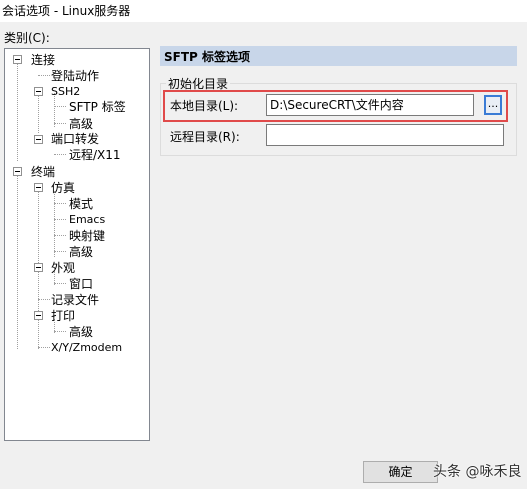 The height and width of the screenshot is (489, 527). What do you see at coordinates (400, 472) in the screenshot?
I see `ok-button: 确定` at bounding box center [400, 472].